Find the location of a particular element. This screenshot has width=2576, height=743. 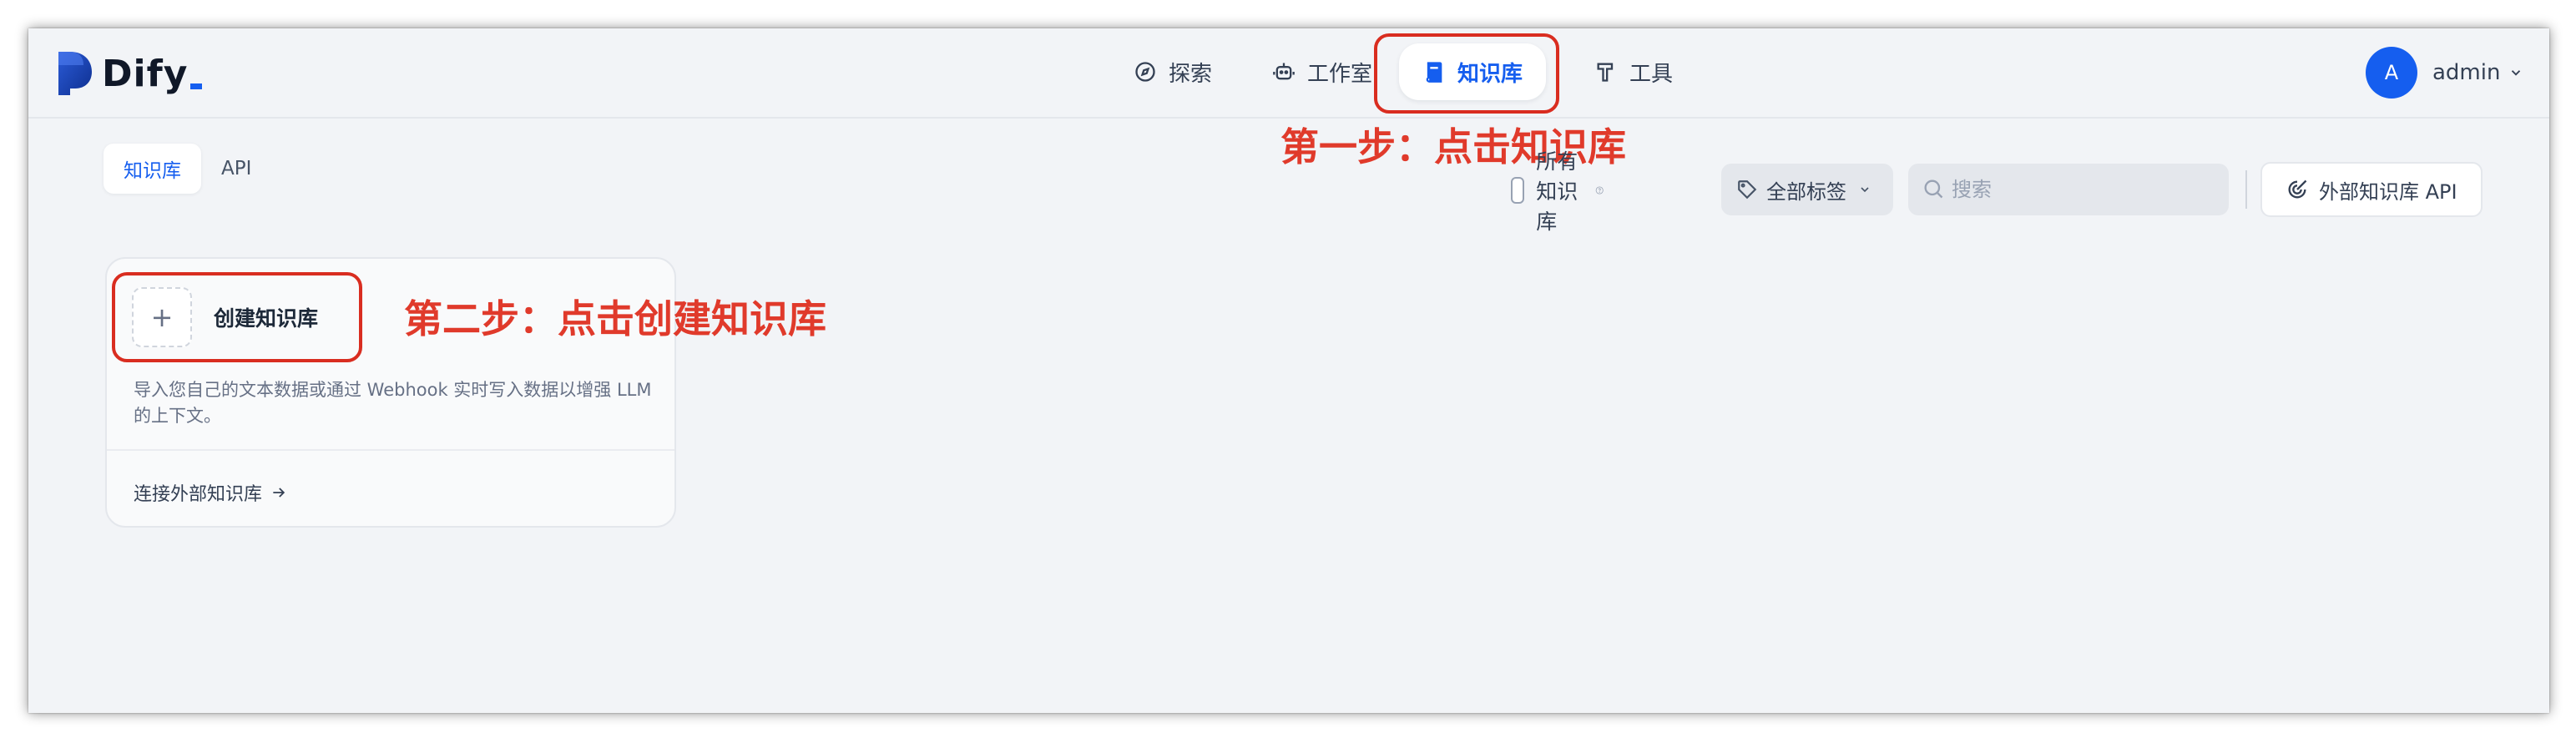

all-knowledge-label: 所有知识库 is located at coordinates (1557, 192).